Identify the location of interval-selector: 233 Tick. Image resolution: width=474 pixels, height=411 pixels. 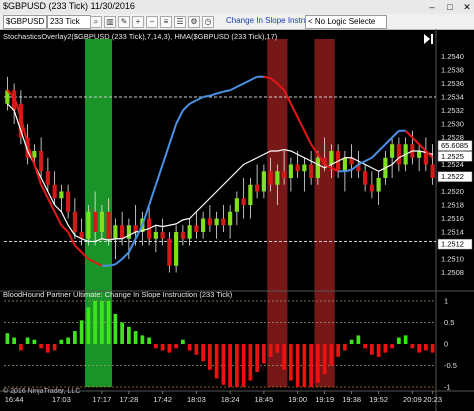
(69, 22).